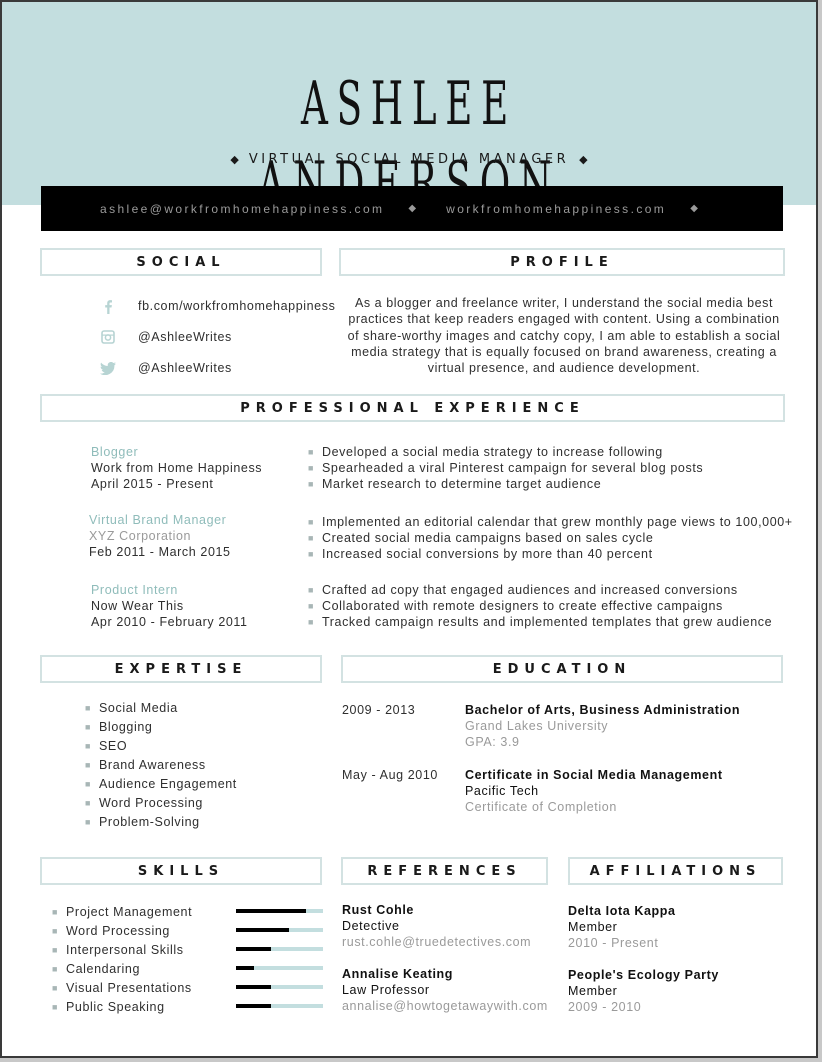  What do you see at coordinates (371, 926) in the screenshot?
I see `reference-role: Detective` at bounding box center [371, 926].